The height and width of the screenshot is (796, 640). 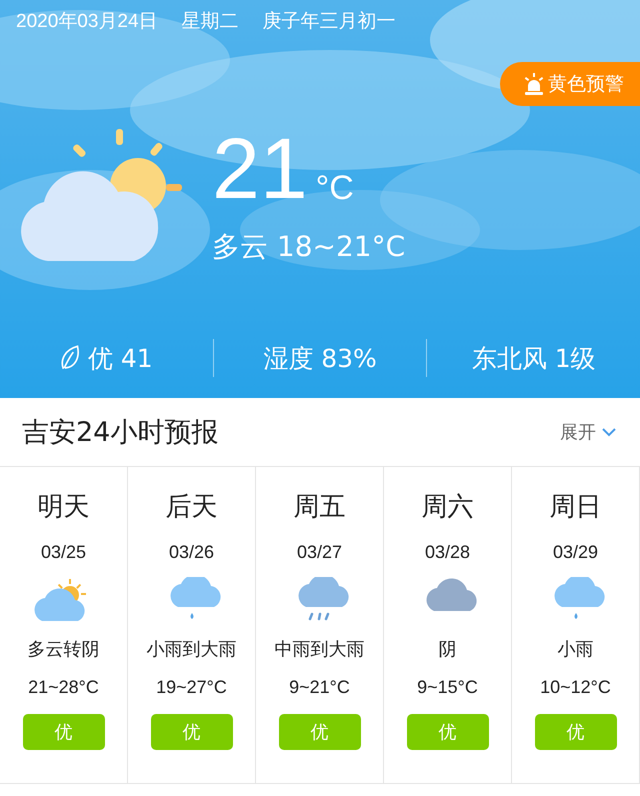 I want to click on temperature-range-text: 10~12°C, so click(x=575, y=687).